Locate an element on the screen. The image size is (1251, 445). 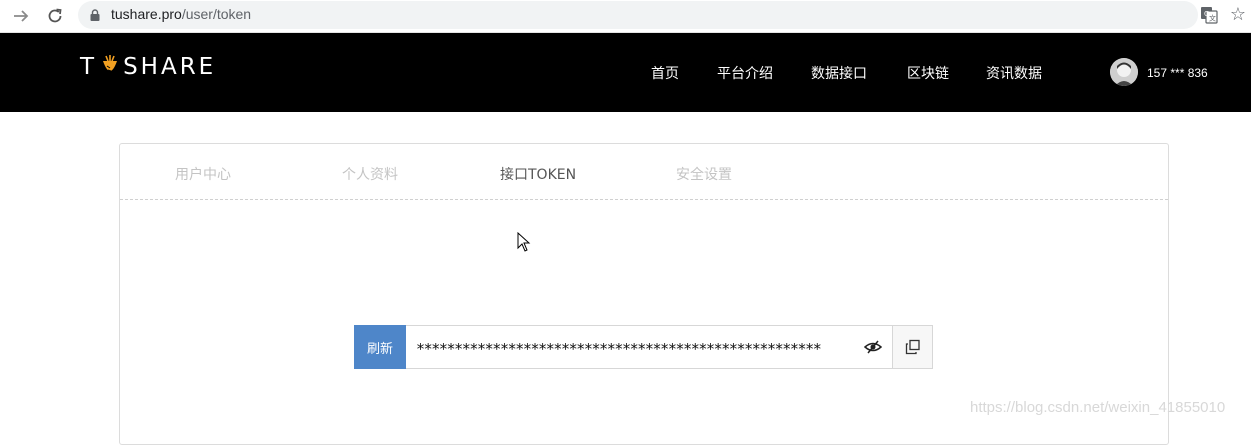
url-path: /user/token is located at coordinates (216, 14).